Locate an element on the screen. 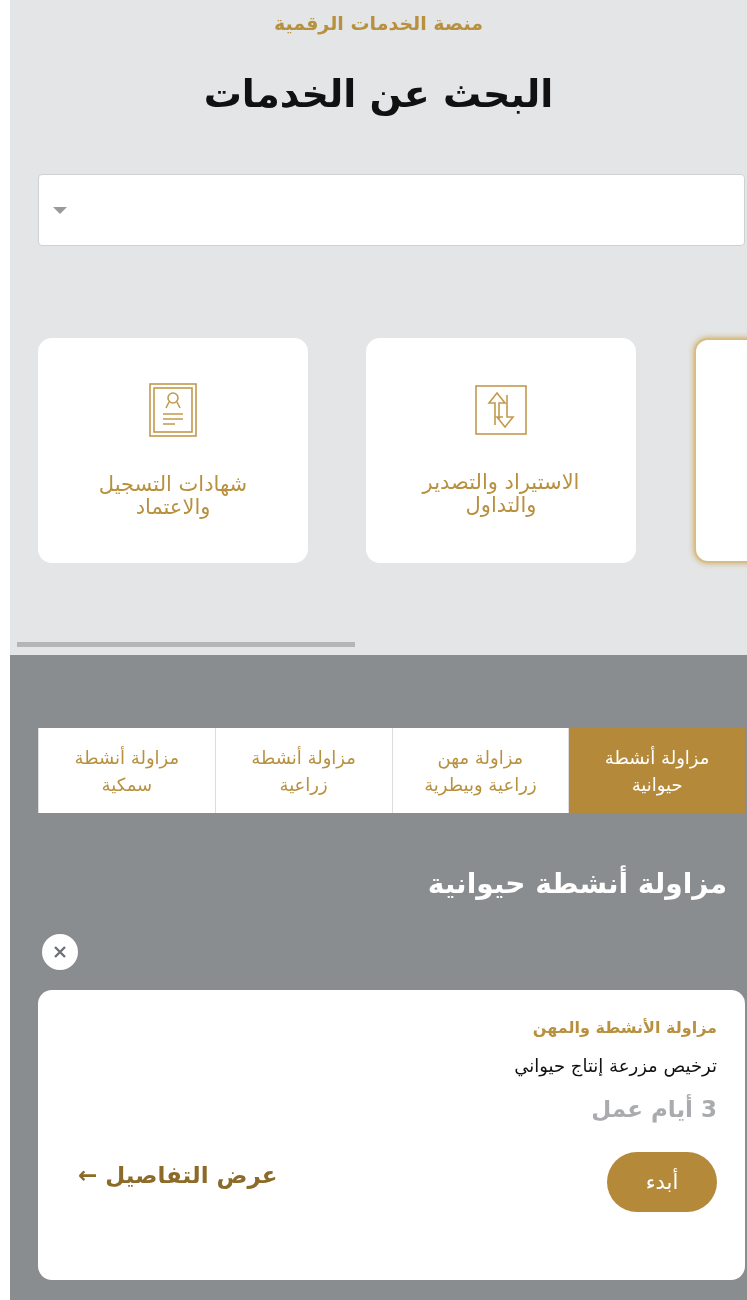 The width and height of the screenshot is (747, 1300). service-dropdown is located at coordinates (391, 210).